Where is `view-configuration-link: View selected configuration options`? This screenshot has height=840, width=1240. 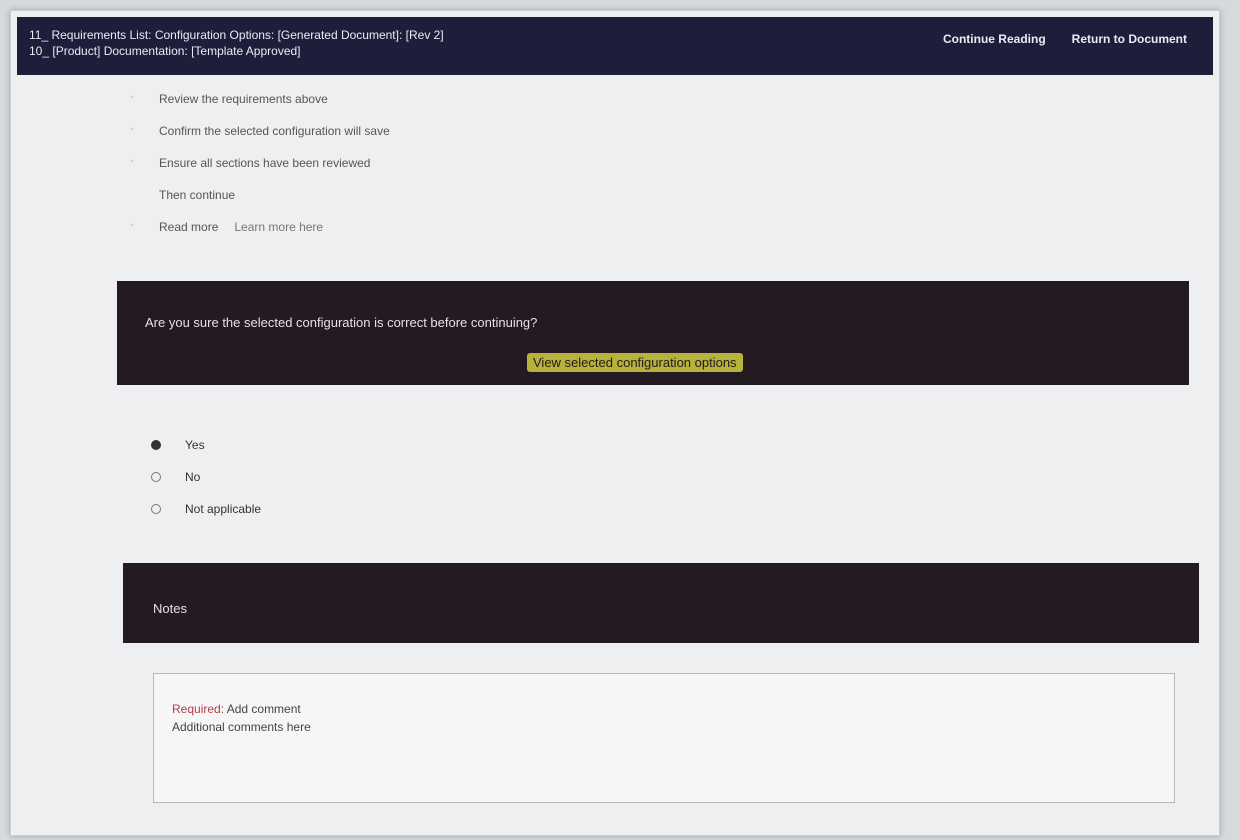
view-configuration-link: View selected configuration options is located at coordinates (635, 362).